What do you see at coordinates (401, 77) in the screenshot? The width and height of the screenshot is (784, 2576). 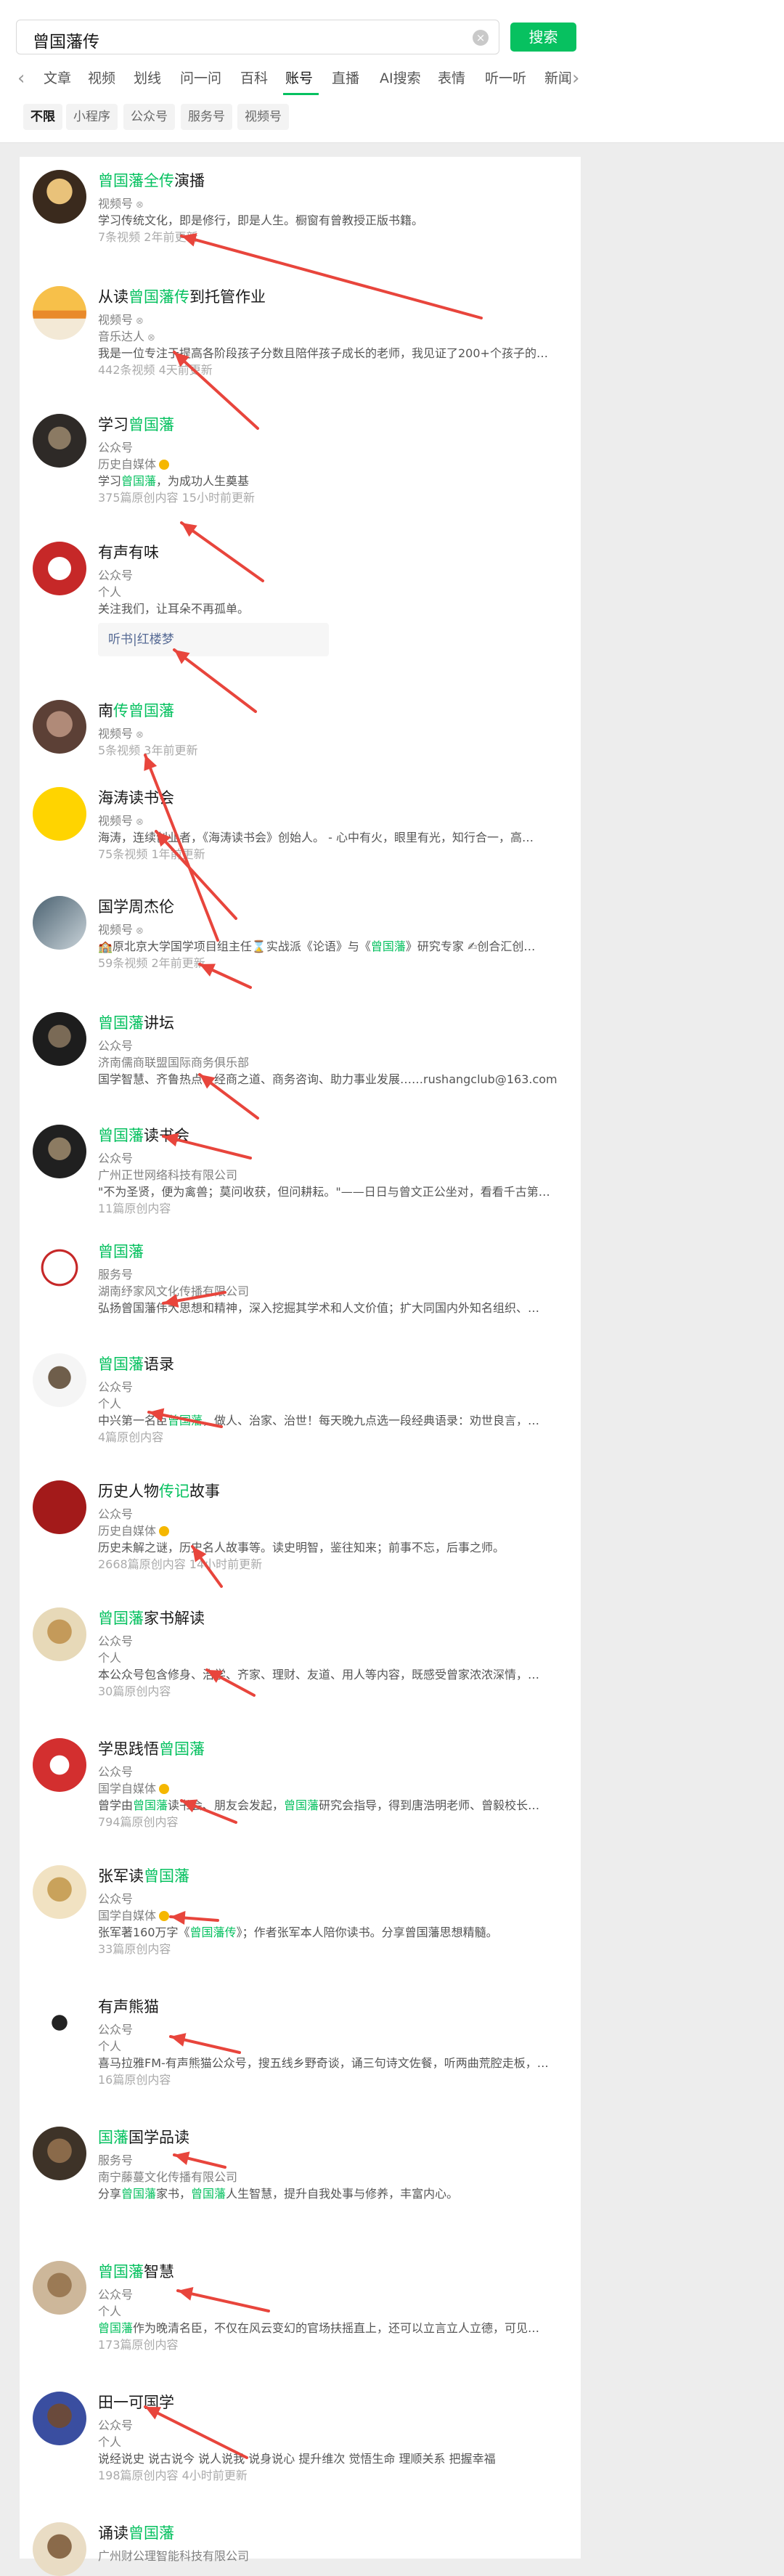 I see `tab-ai-search: AI搜索` at bounding box center [401, 77].